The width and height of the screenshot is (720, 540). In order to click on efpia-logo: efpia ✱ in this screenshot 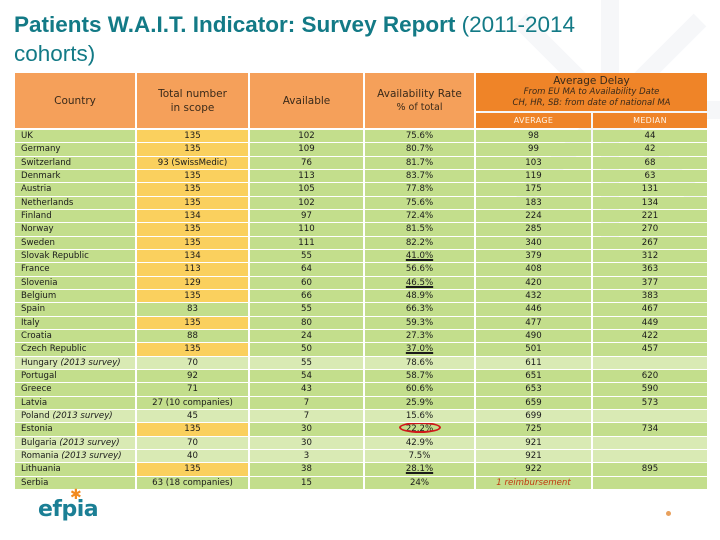, I will do `click(68, 504)`.